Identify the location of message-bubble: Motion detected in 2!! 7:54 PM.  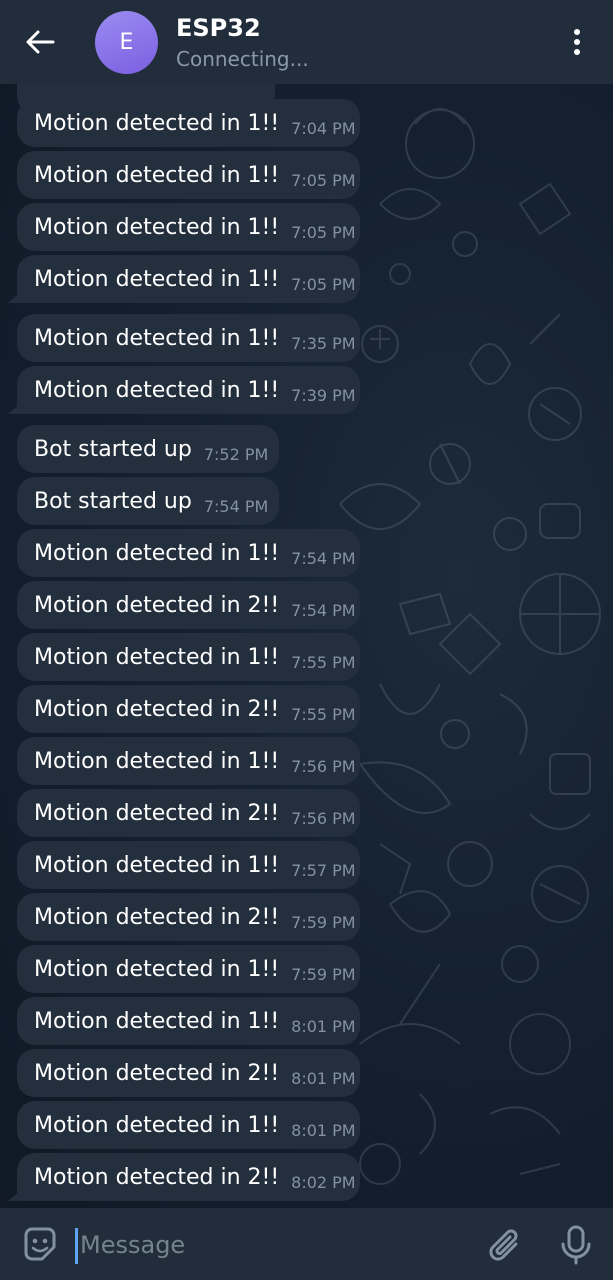
(188, 605).